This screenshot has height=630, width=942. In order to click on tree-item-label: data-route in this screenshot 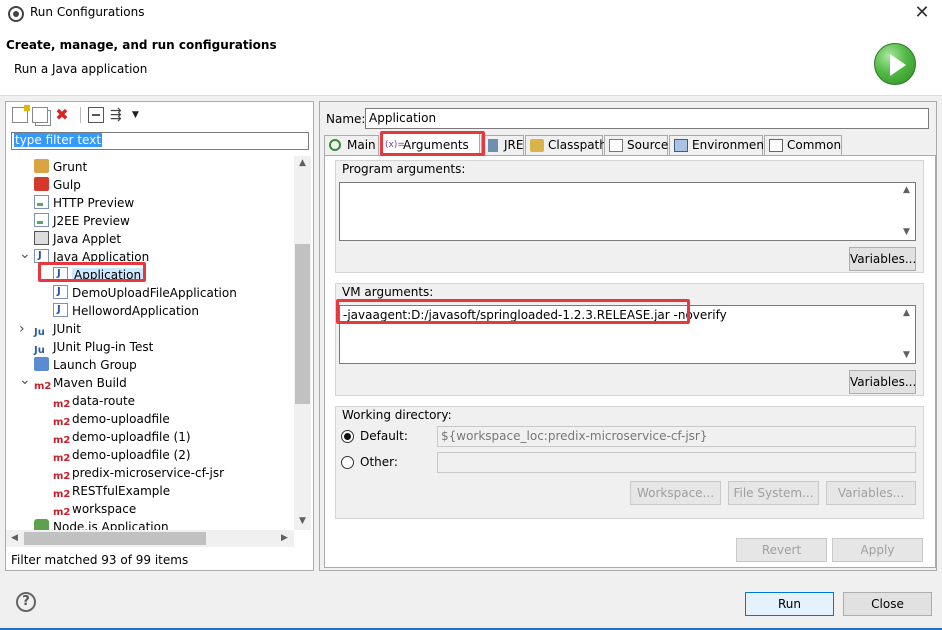, I will do `click(104, 401)`.